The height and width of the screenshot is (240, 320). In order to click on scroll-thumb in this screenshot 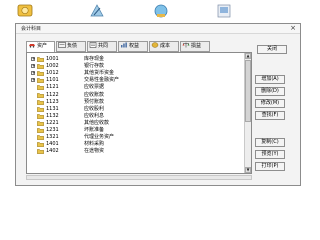, I will do `click(248, 91)`.